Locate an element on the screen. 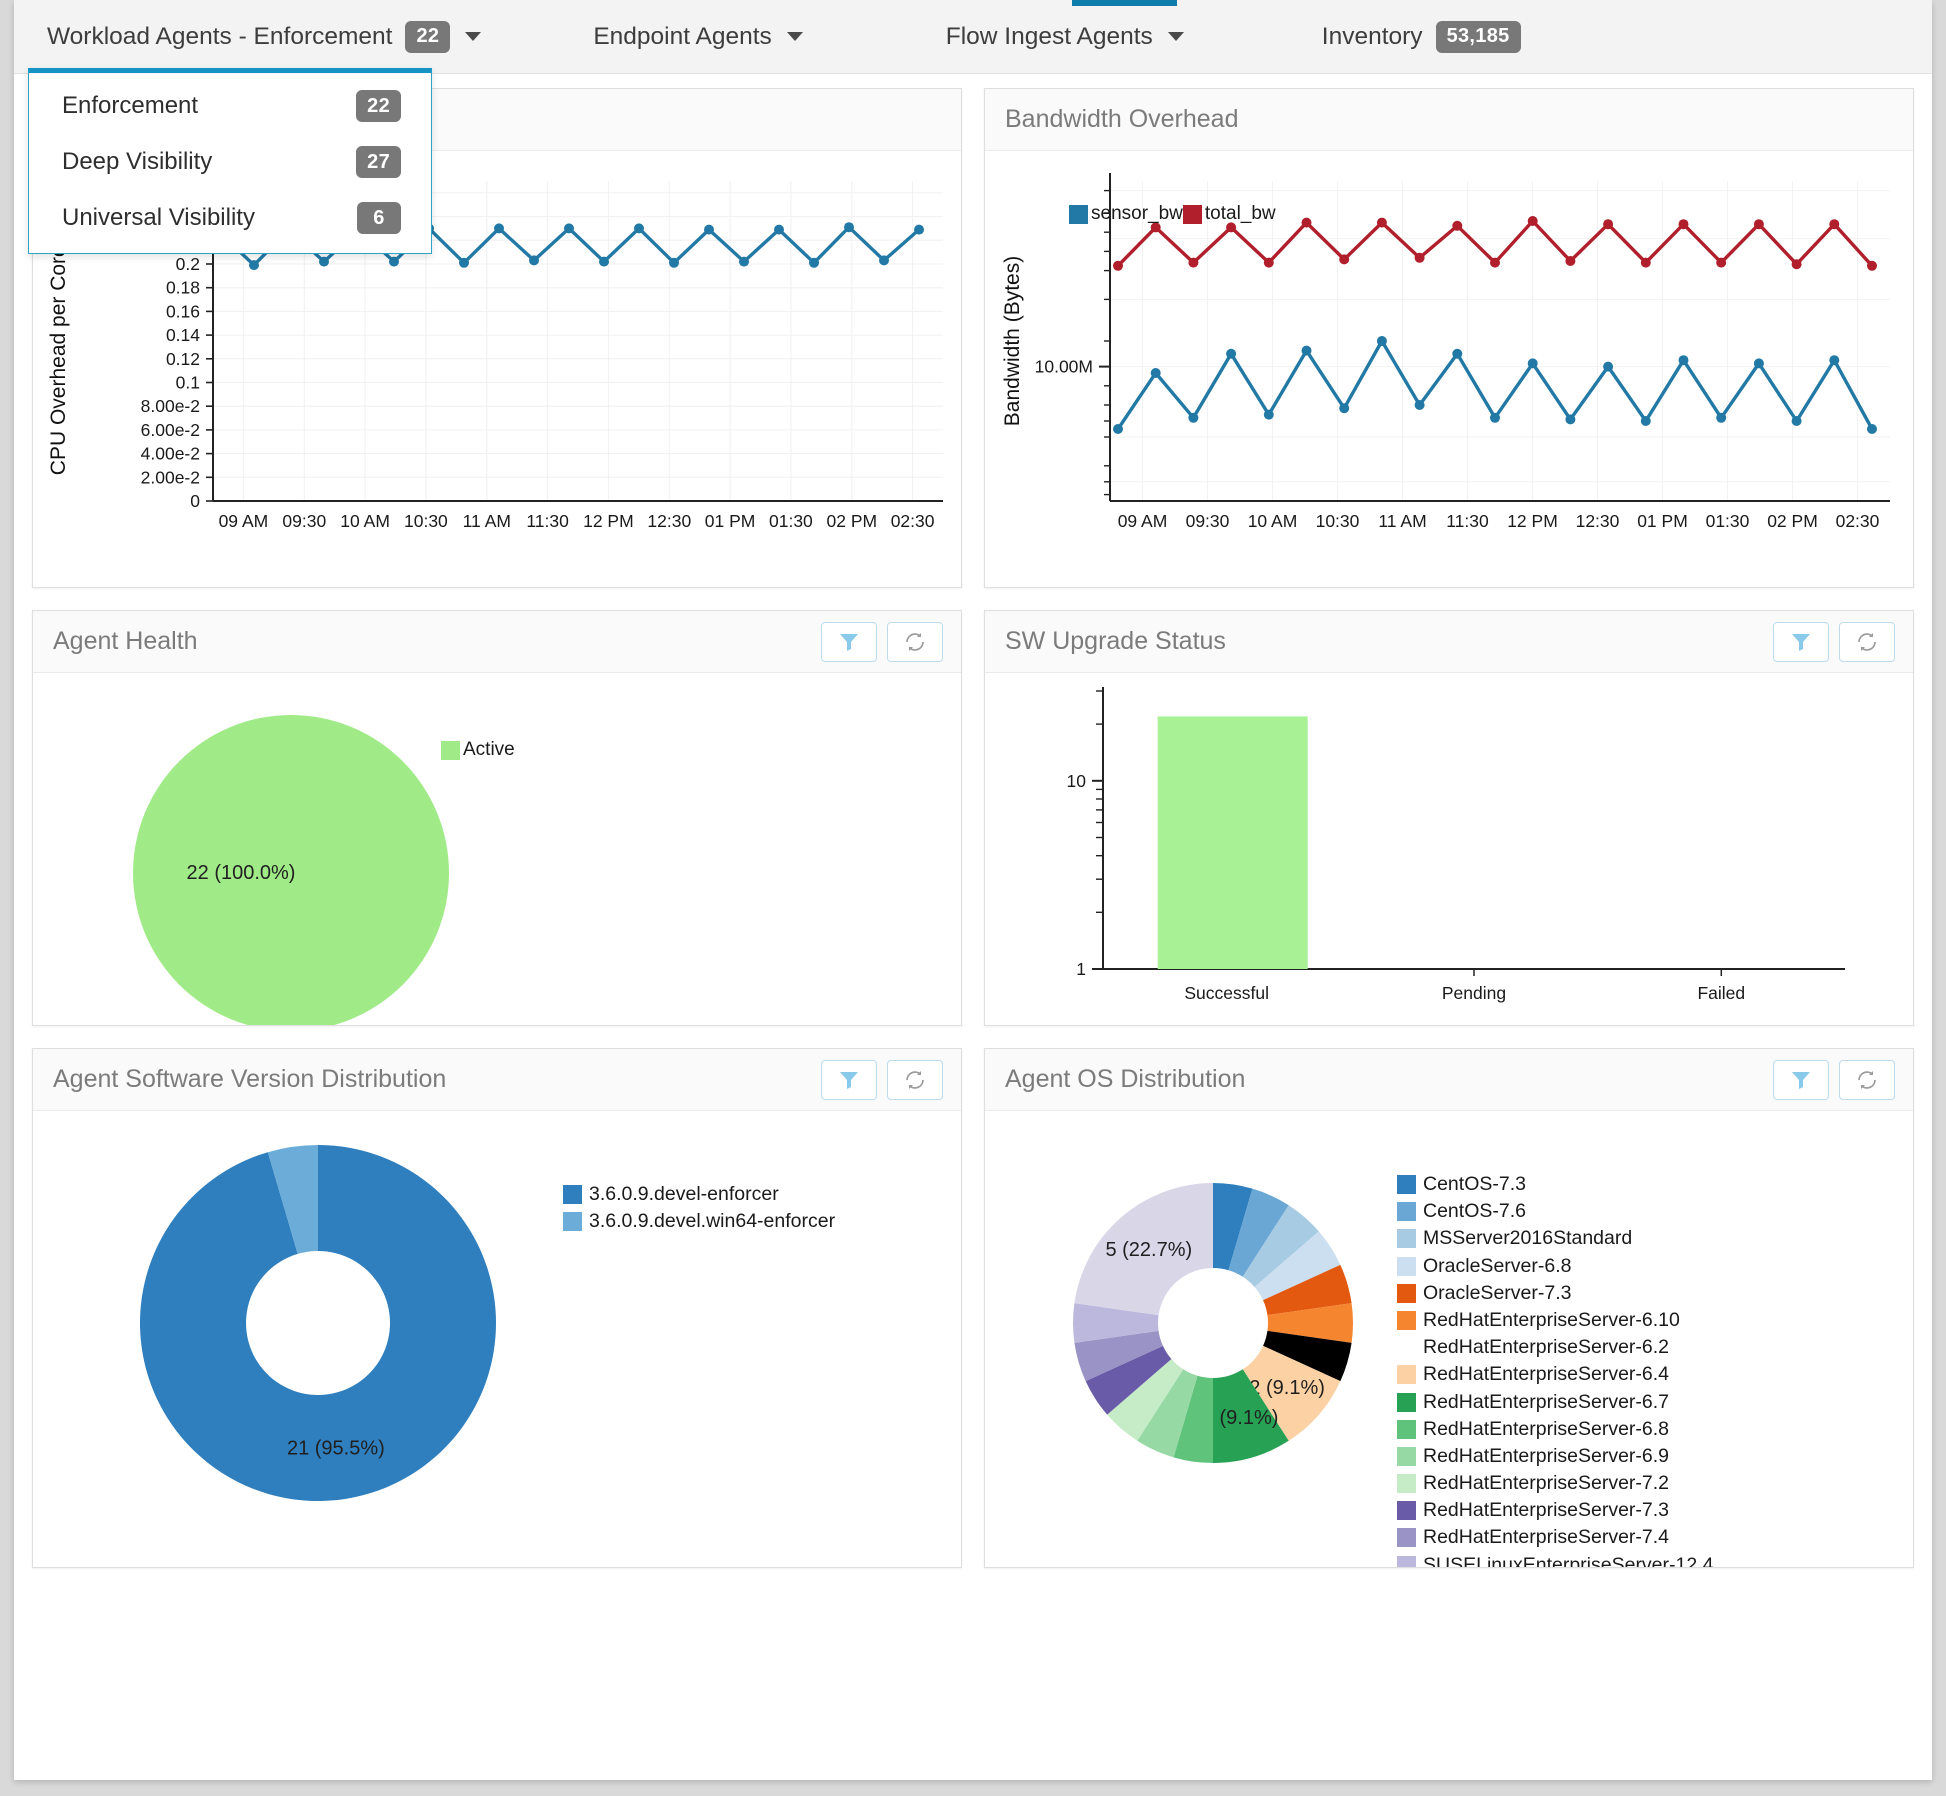 This screenshot has height=1796, width=1946. tab-inventory: Inventory 53,185 is located at coordinates (1421, 37).